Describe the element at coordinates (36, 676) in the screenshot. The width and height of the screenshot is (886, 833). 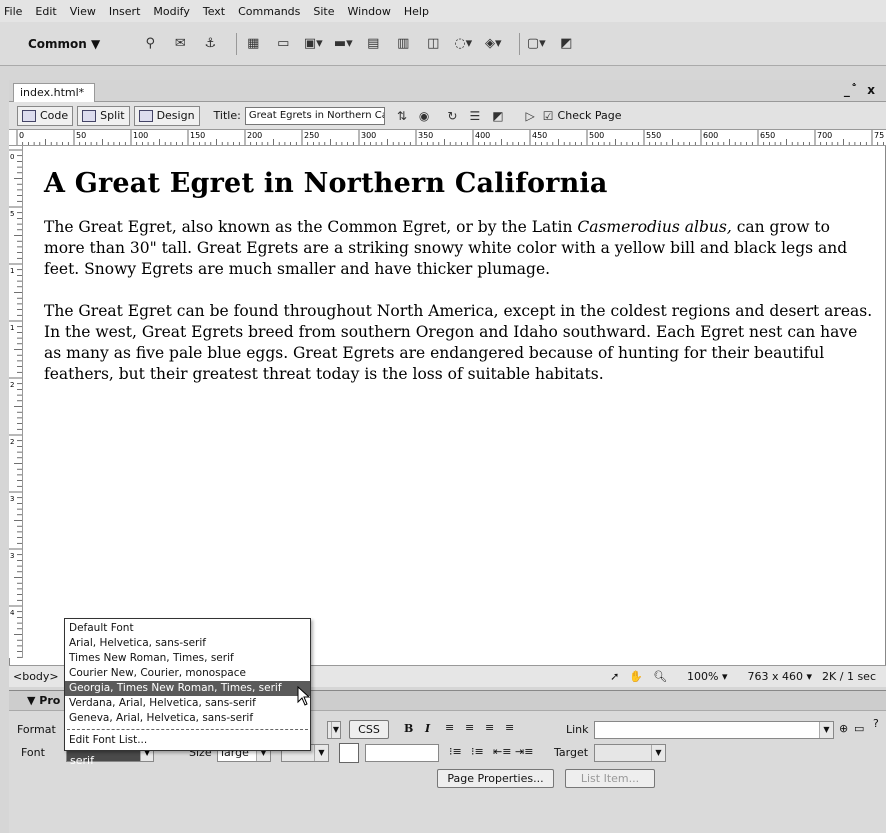
I see `tag-selector: <body>` at that location.